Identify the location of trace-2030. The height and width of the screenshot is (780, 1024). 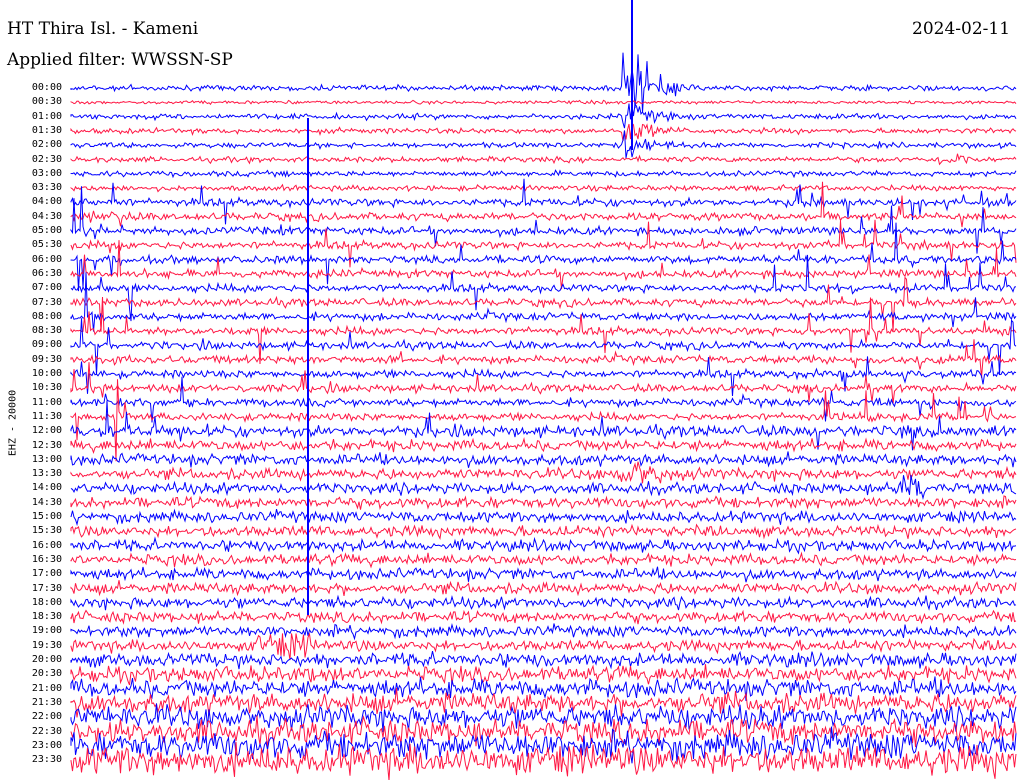
(543, 675).